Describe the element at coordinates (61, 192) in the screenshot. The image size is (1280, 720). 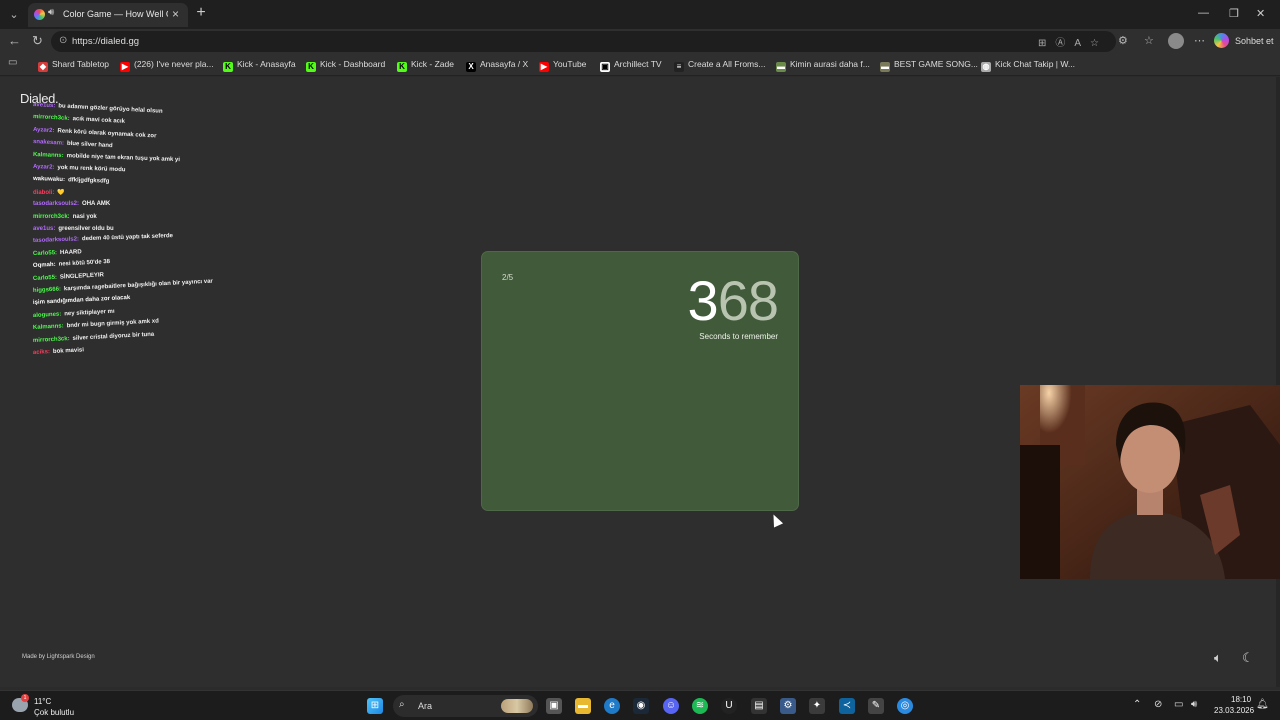
I see `chat-text: 💛` at that location.